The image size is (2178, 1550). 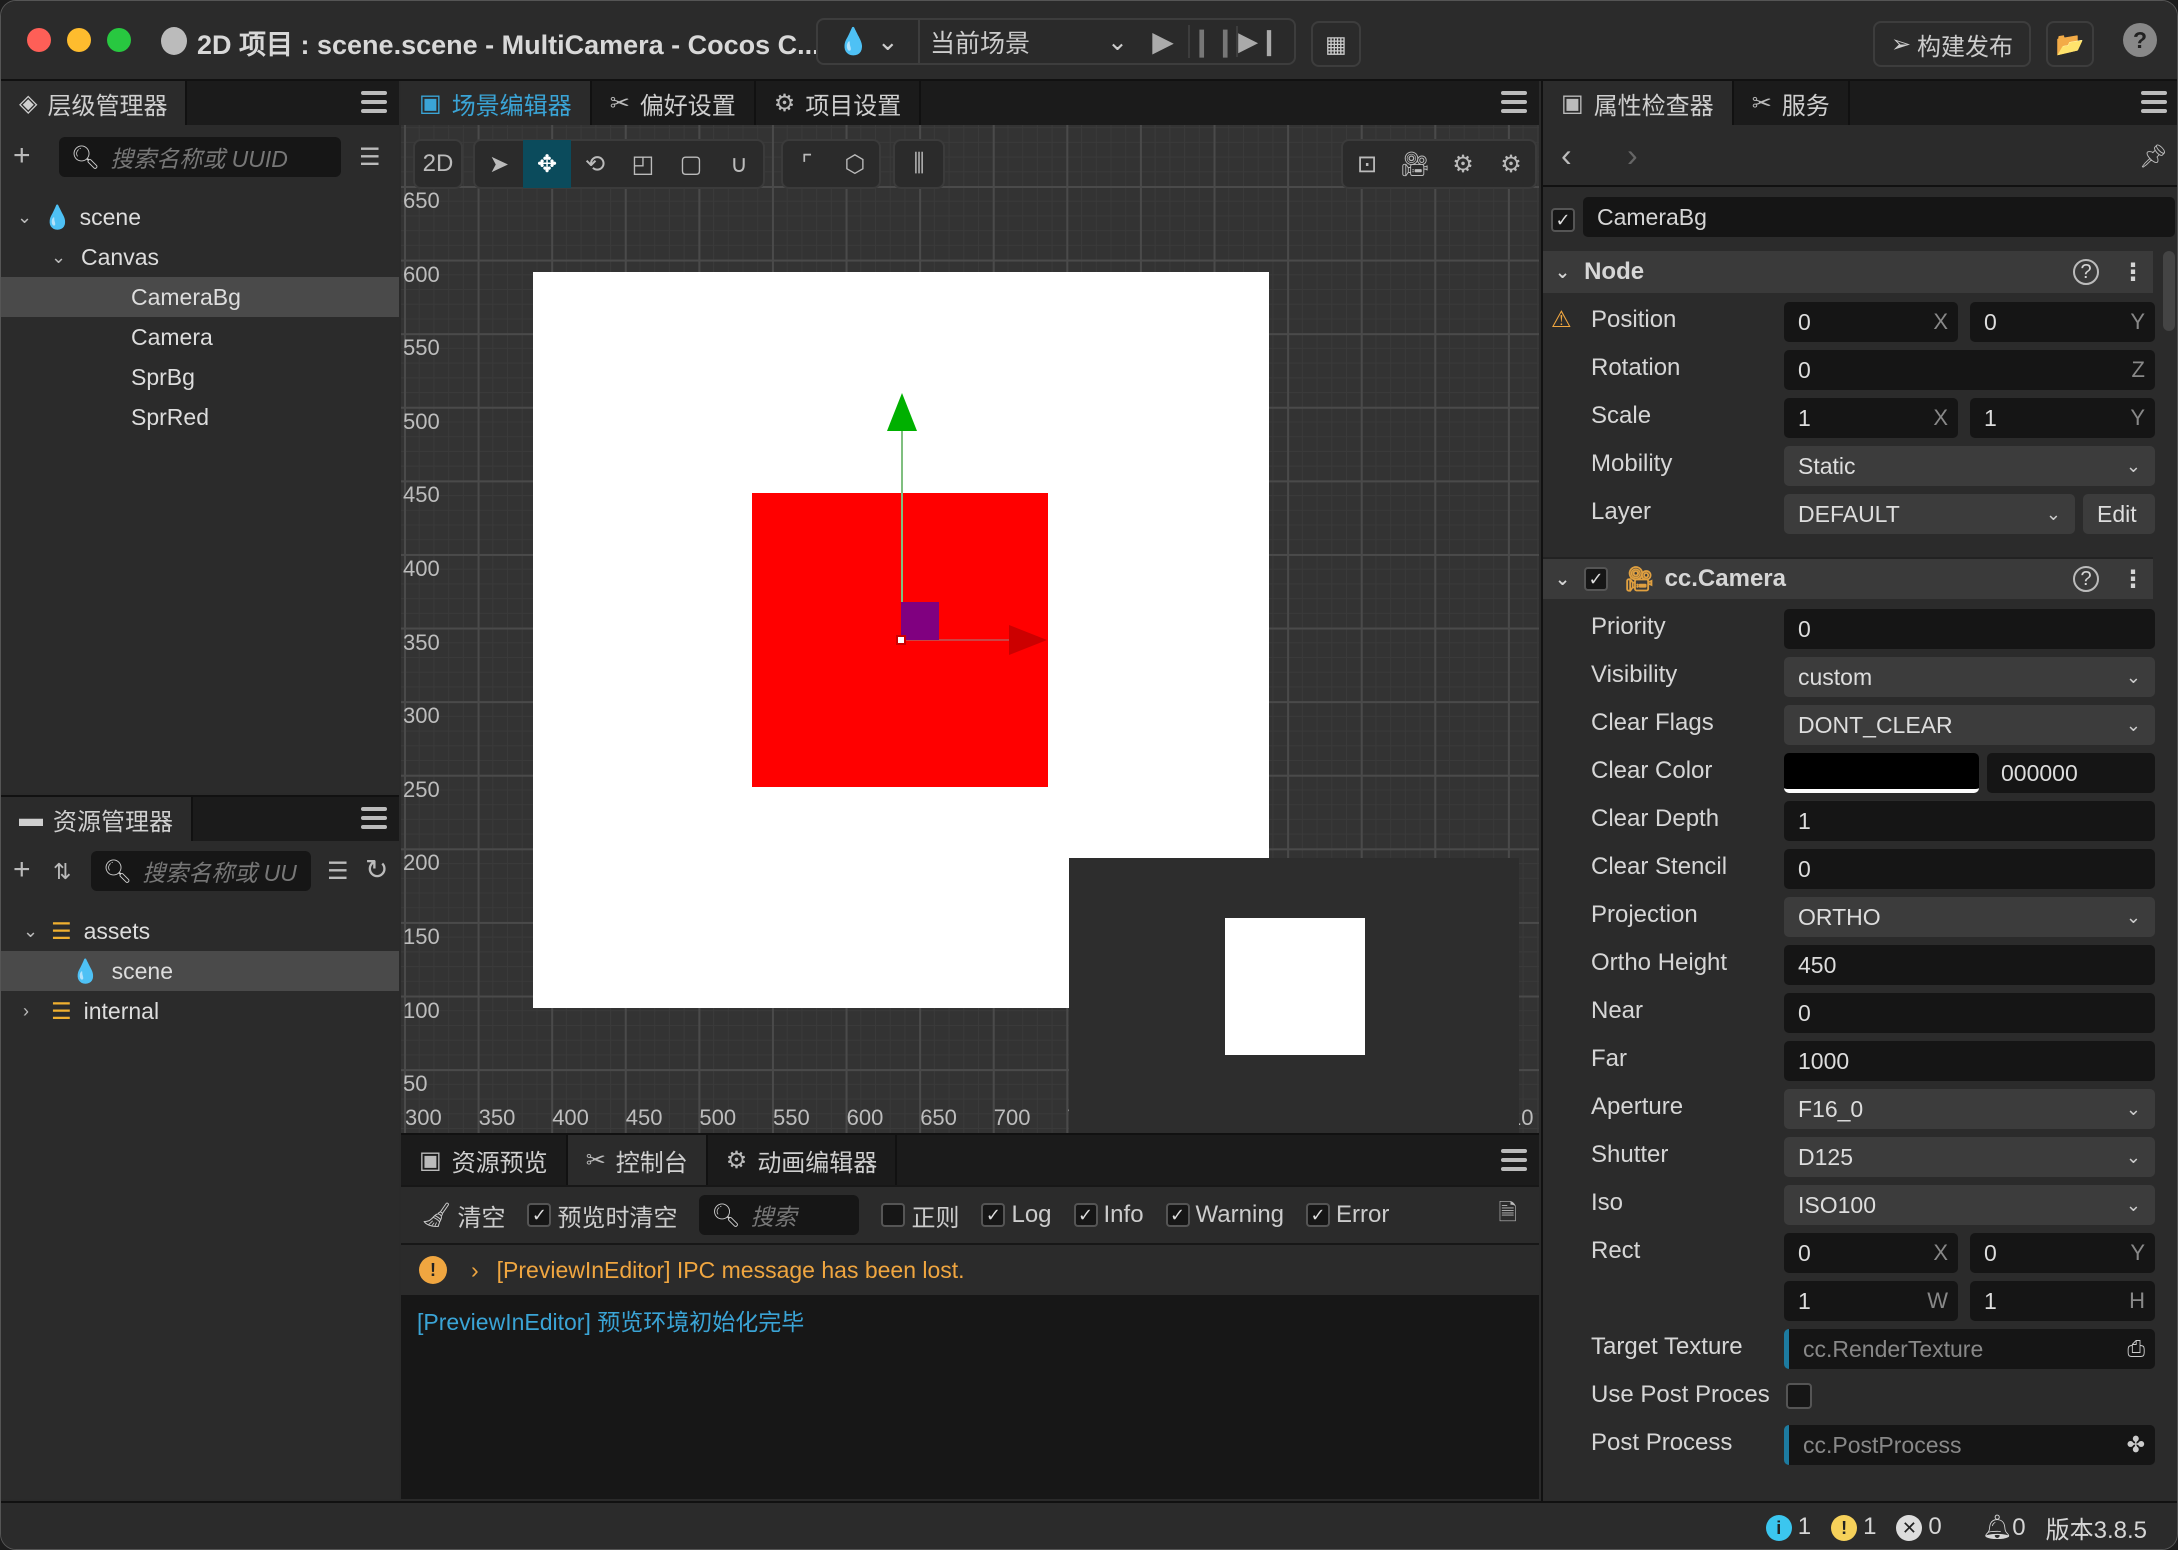 I want to click on zoom-window-button, so click(x=119, y=40).